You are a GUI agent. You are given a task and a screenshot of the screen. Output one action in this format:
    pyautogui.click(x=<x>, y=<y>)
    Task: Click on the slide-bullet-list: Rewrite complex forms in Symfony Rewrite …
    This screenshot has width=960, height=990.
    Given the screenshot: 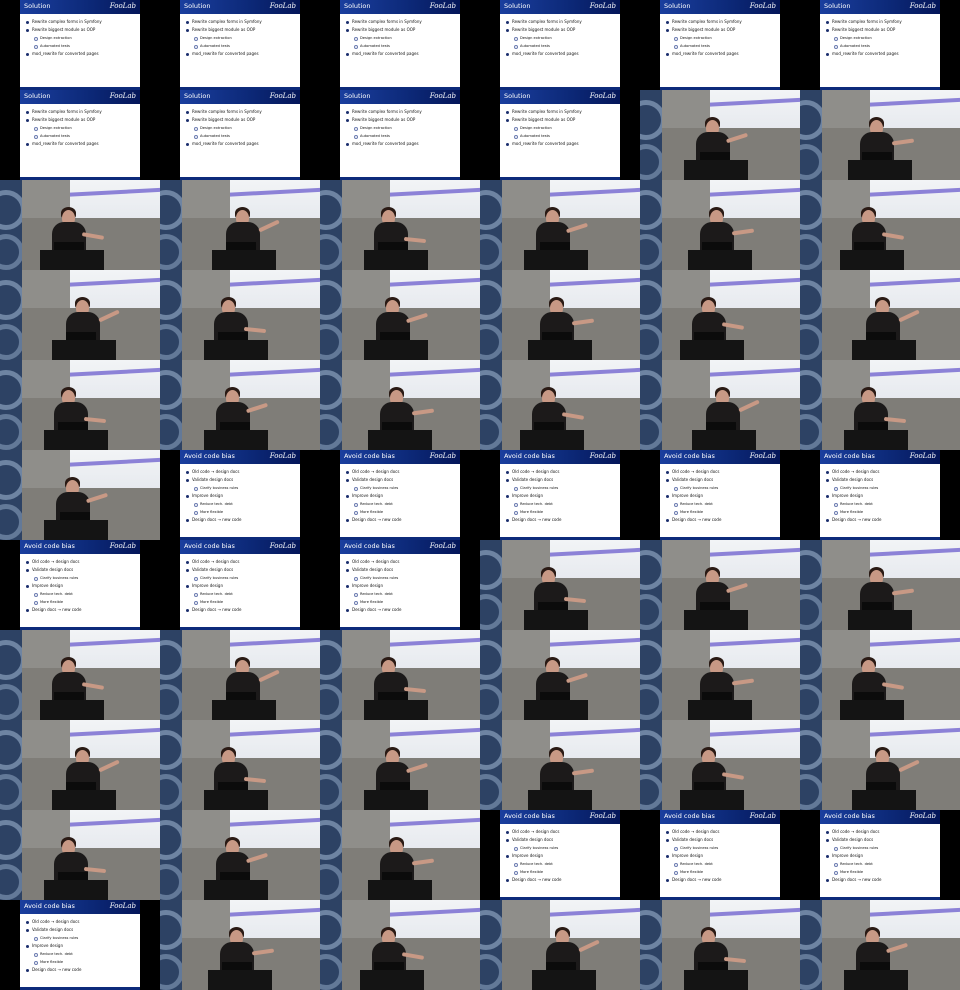 What is the action you would take?
    pyautogui.click(x=82, y=38)
    